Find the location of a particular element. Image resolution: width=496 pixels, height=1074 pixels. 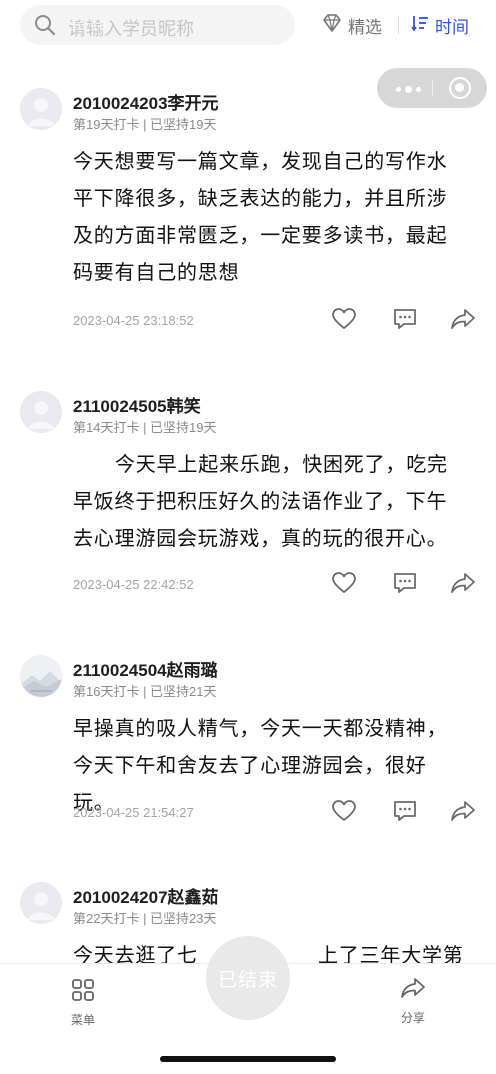

post-username: 2010024203李开元 is located at coordinates (146, 101).